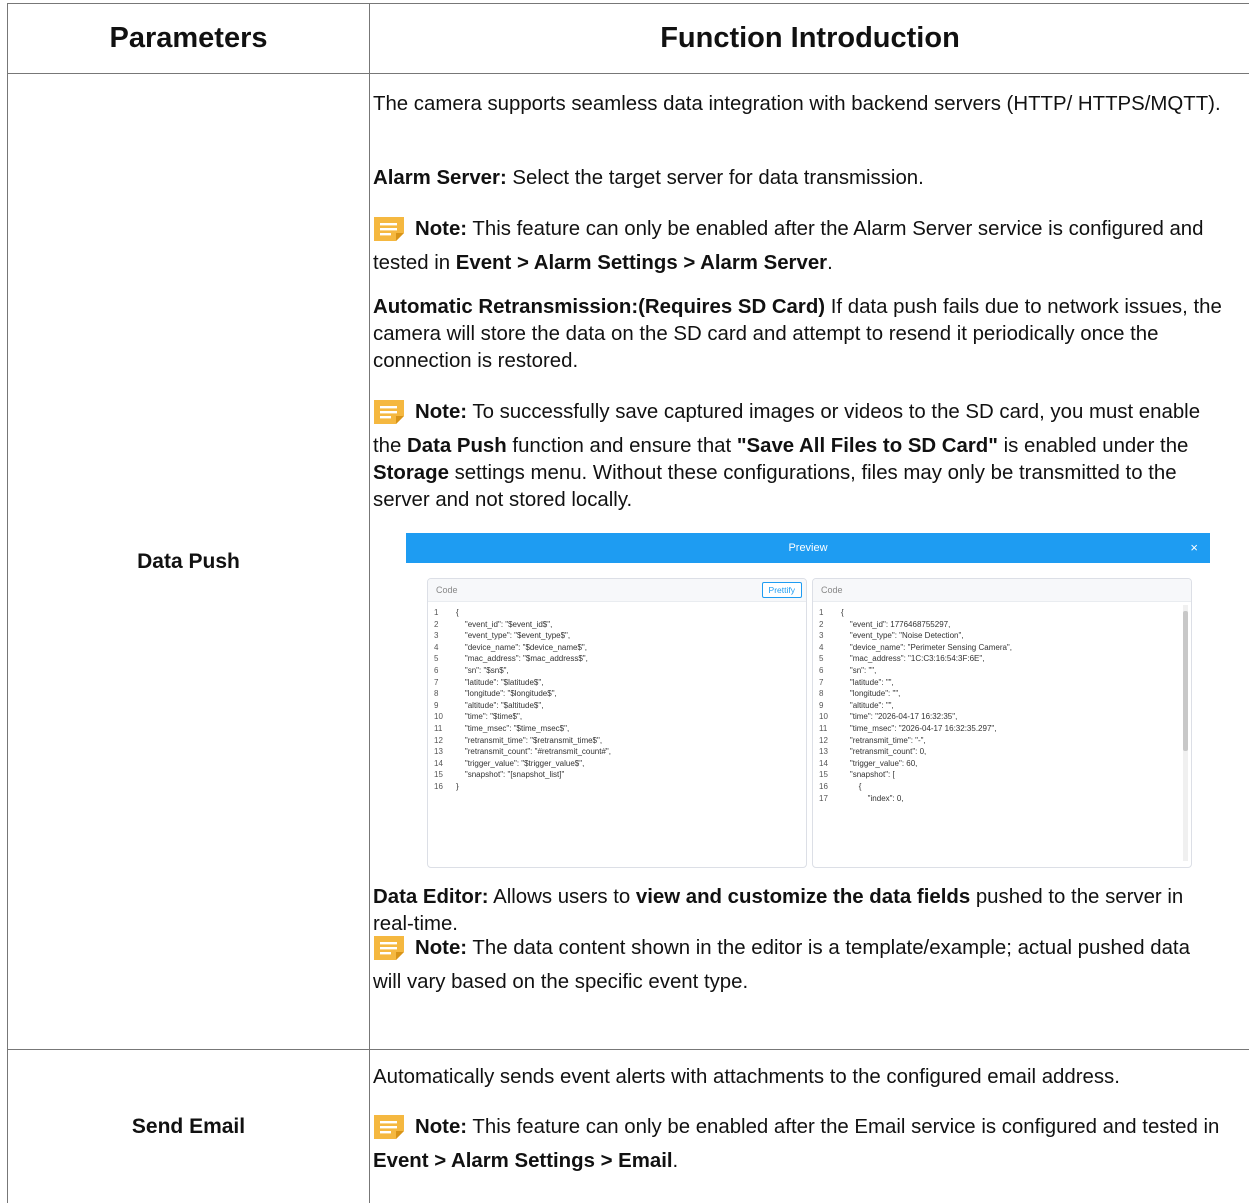 The image size is (1249, 1203). What do you see at coordinates (188, 38) in the screenshot?
I see `header-parameters: Parameters` at bounding box center [188, 38].